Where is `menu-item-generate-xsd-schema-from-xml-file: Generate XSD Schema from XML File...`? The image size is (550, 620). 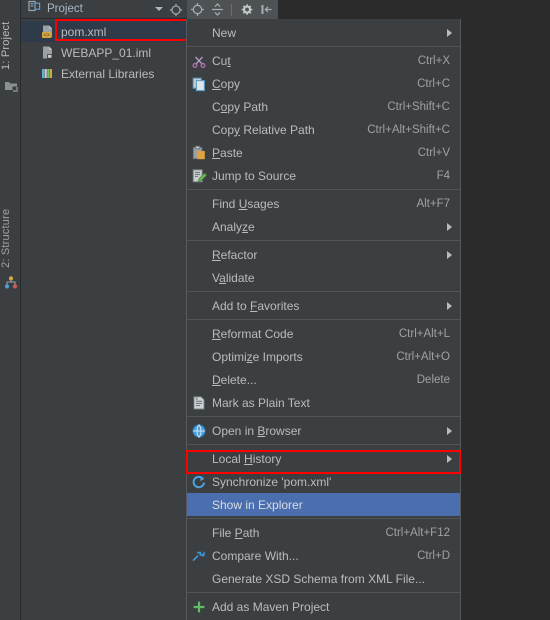
menu-item-generate-xsd-schema-from-xml-file: Generate XSD Schema from XML File... is located at coordinates (323, 578).